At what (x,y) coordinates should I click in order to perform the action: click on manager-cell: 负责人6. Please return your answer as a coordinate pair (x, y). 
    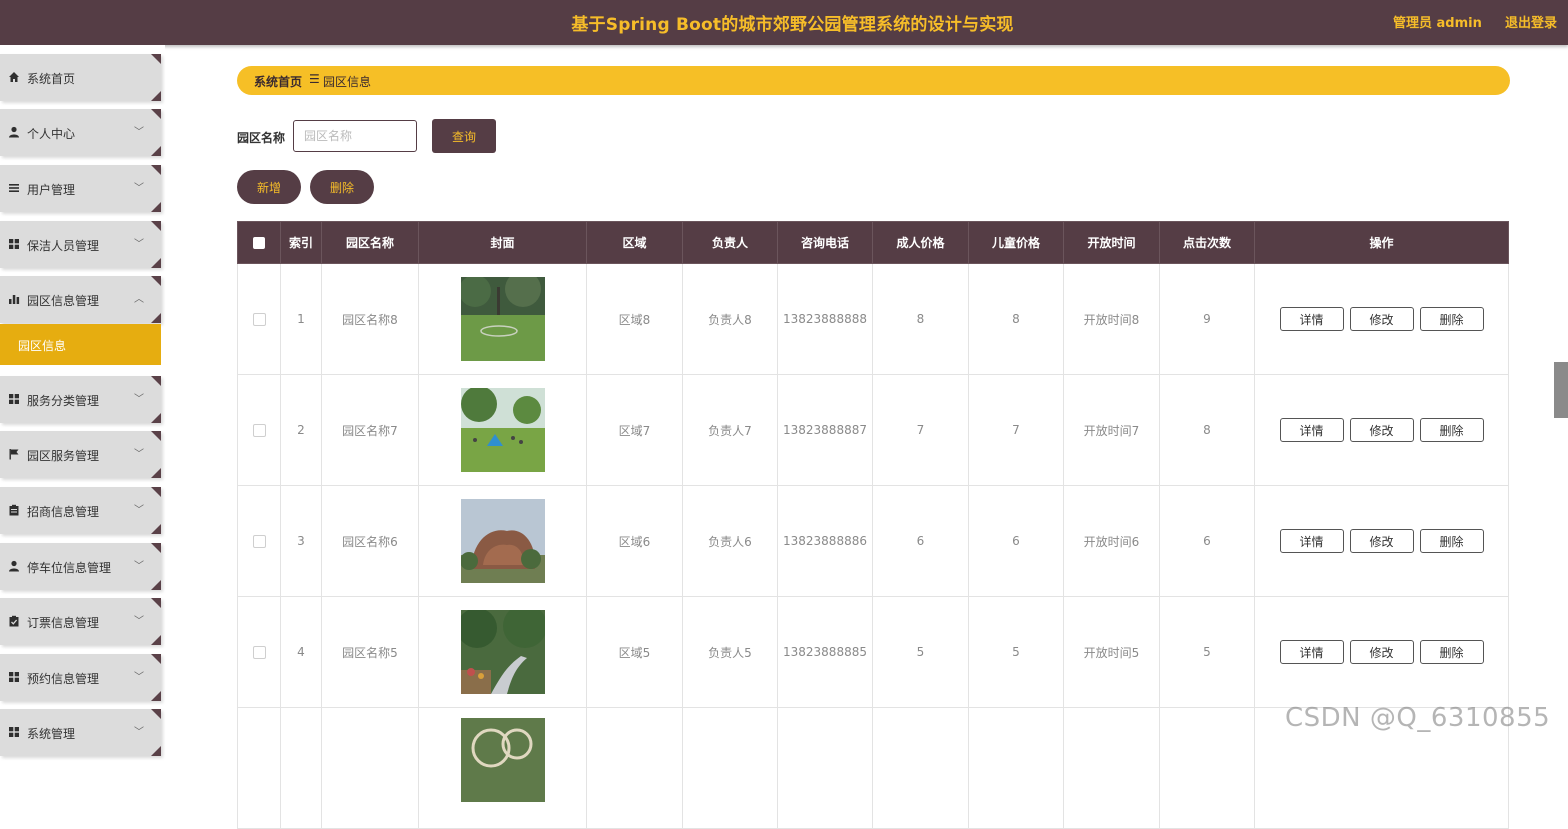
    Looking at the image, I should click on (730, 541).